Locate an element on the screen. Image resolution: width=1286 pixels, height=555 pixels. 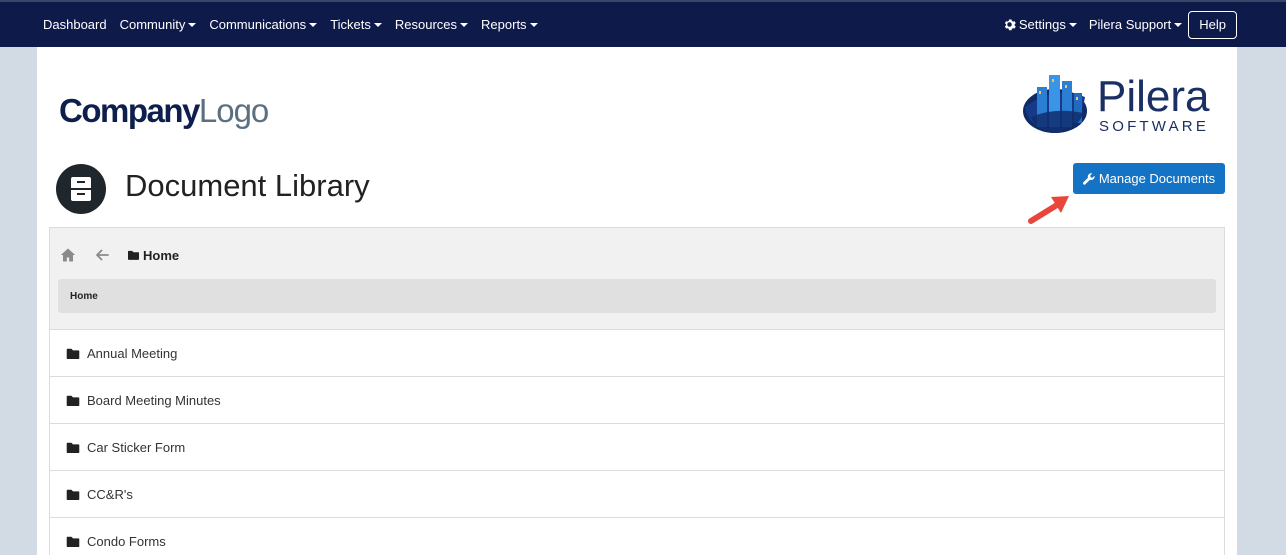
folder-row-board-meeting-minutes: Board Meeting Minutes is located at coordinates (637, 400).